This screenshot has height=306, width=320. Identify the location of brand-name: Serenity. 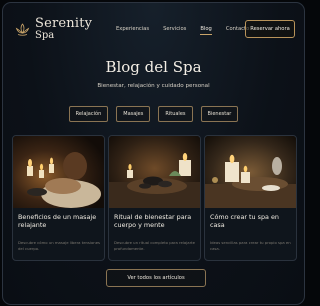
(64, 23).